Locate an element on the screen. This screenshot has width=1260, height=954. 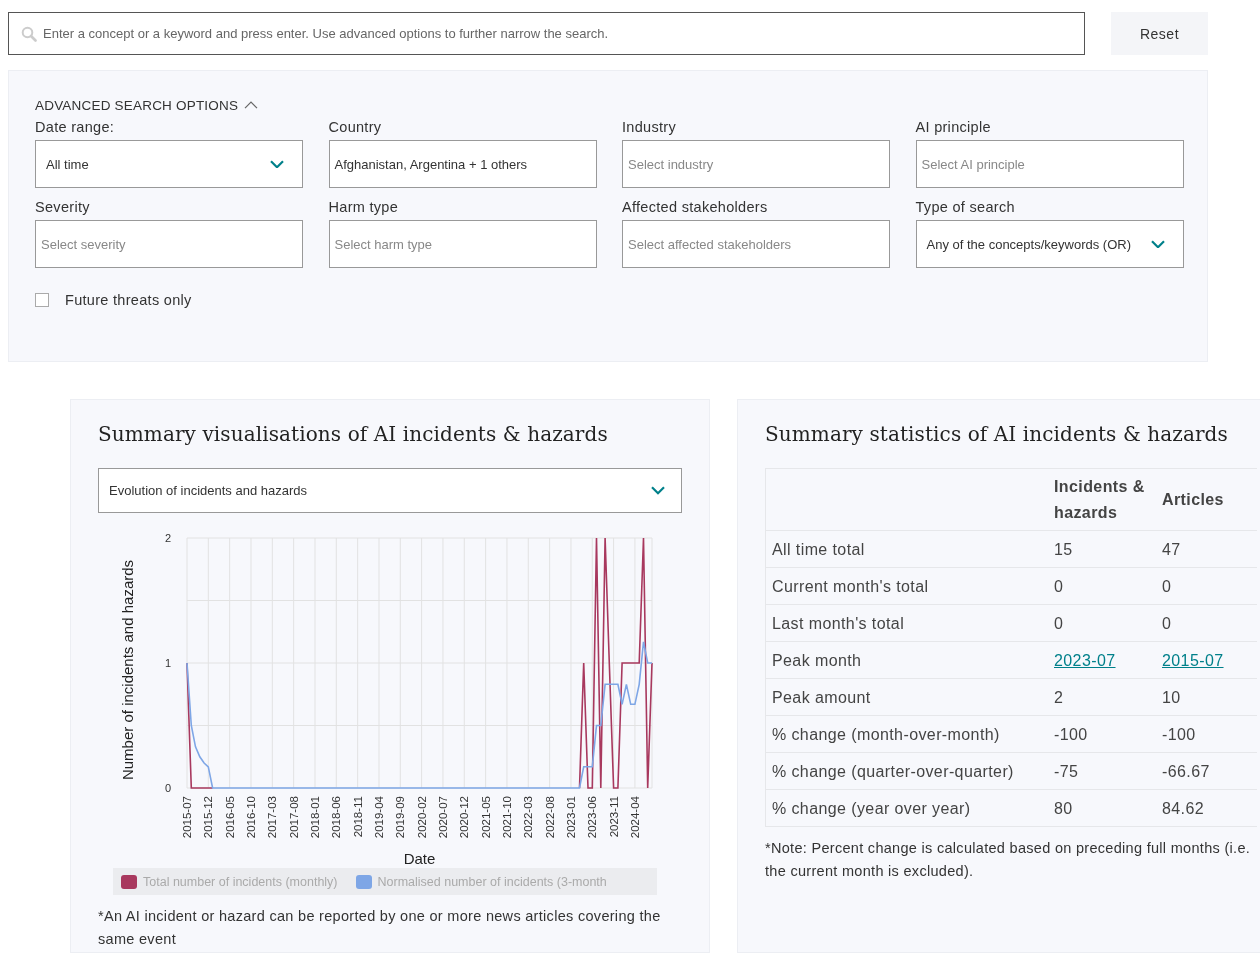
month-link: 2015-07 is located at coordinates (1193, 660).